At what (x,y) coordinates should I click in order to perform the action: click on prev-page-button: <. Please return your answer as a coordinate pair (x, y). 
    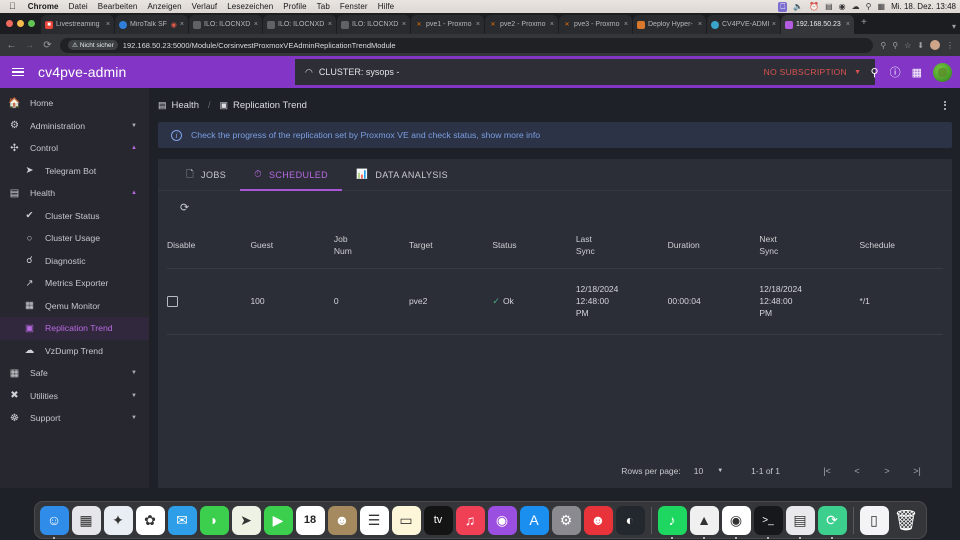
    Looking at the image, I should click on (857, 471).